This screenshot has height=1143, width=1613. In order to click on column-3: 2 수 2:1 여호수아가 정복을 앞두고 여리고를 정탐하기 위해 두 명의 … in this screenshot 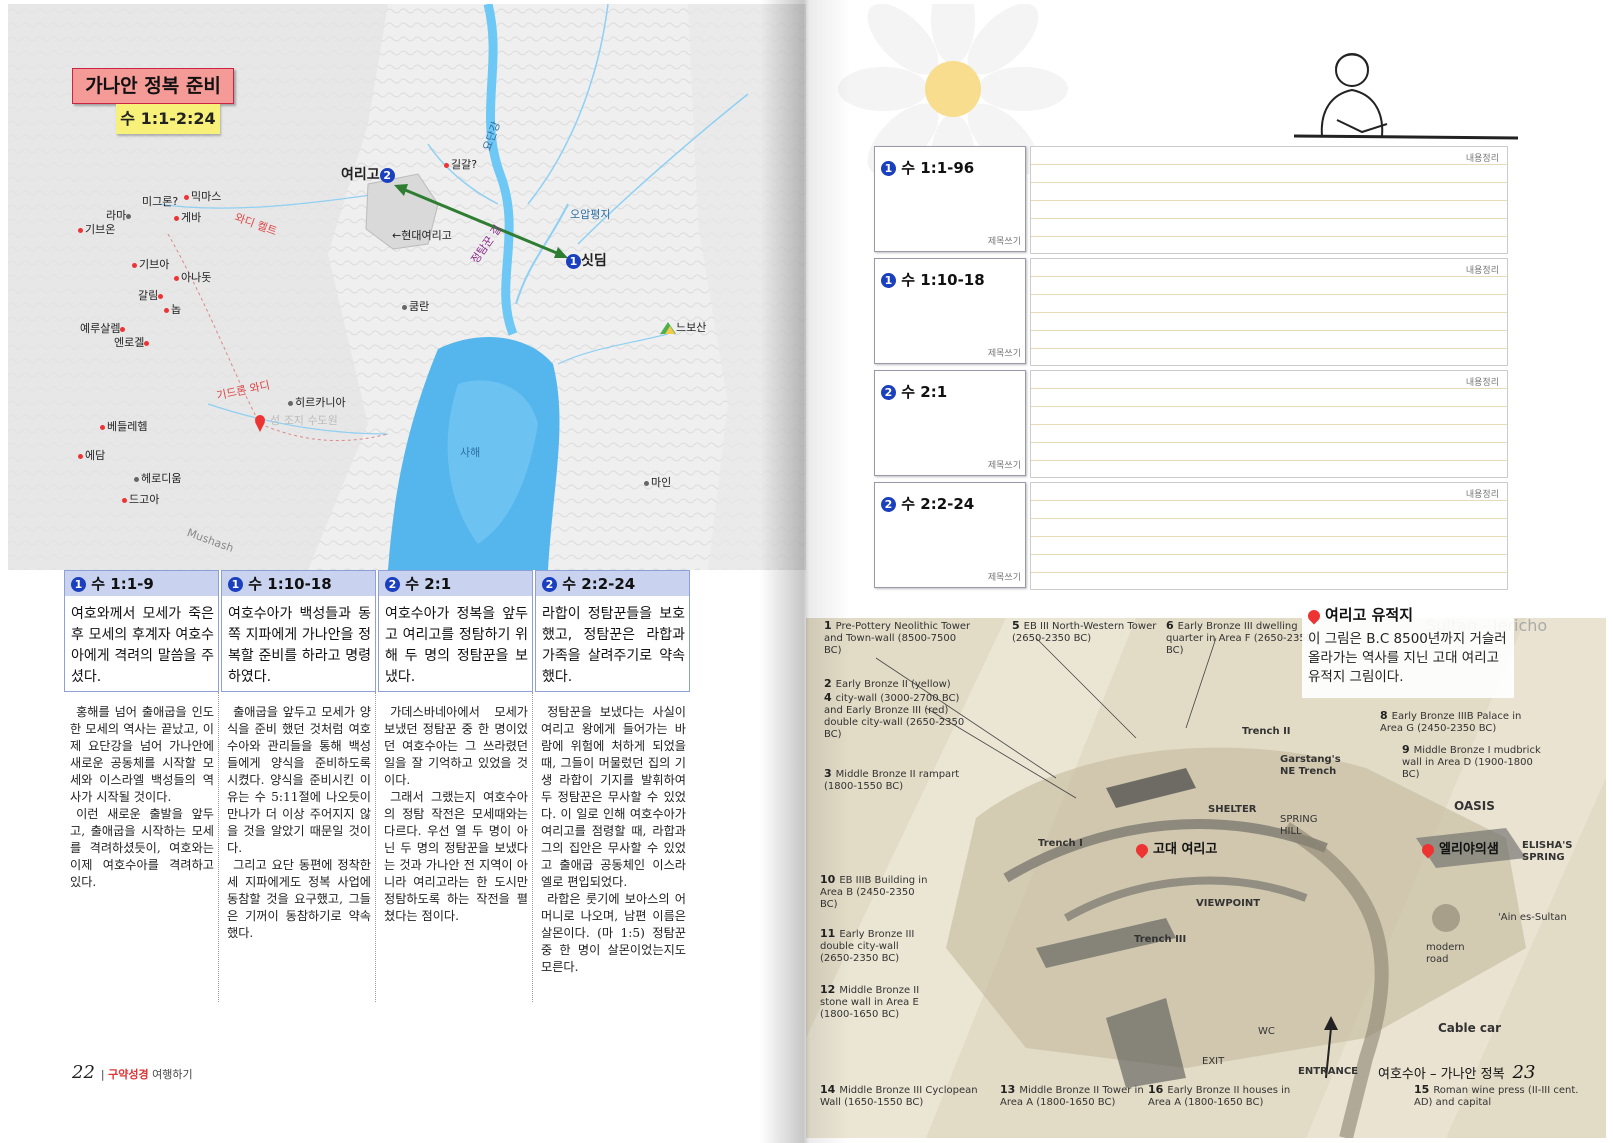, I will do `click(455, 786)`.